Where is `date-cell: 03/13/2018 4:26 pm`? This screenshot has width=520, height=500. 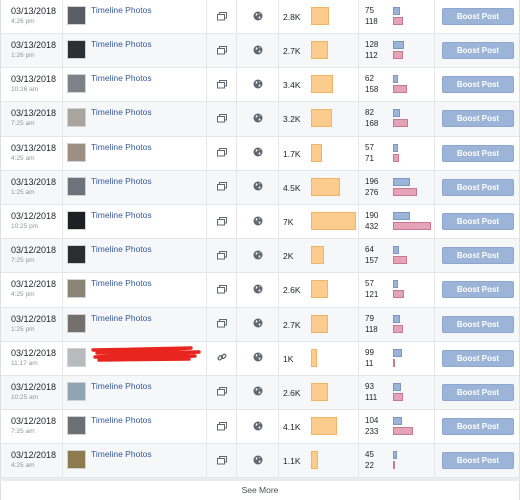 date-cell: 03/13/2018 4:26 pm is located at coordinates (32, 16).